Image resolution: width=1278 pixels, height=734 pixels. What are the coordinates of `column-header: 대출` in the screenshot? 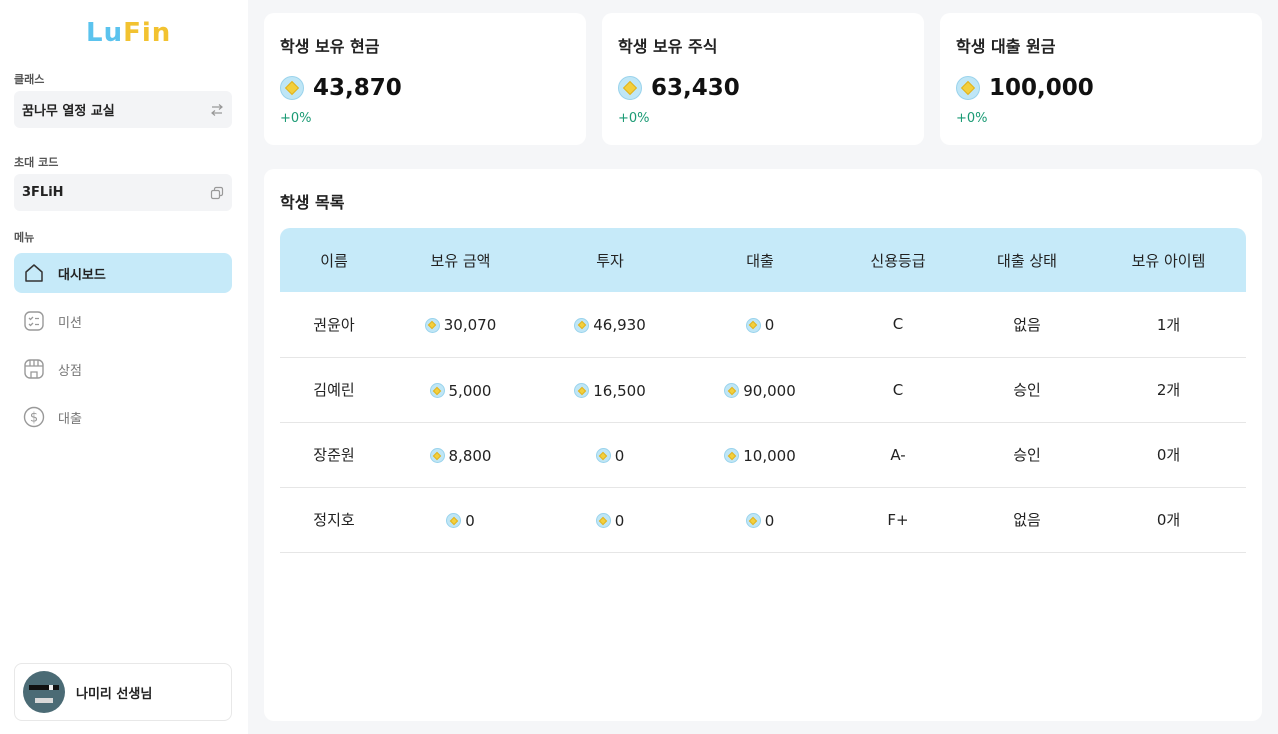 It's located at (760, 260).